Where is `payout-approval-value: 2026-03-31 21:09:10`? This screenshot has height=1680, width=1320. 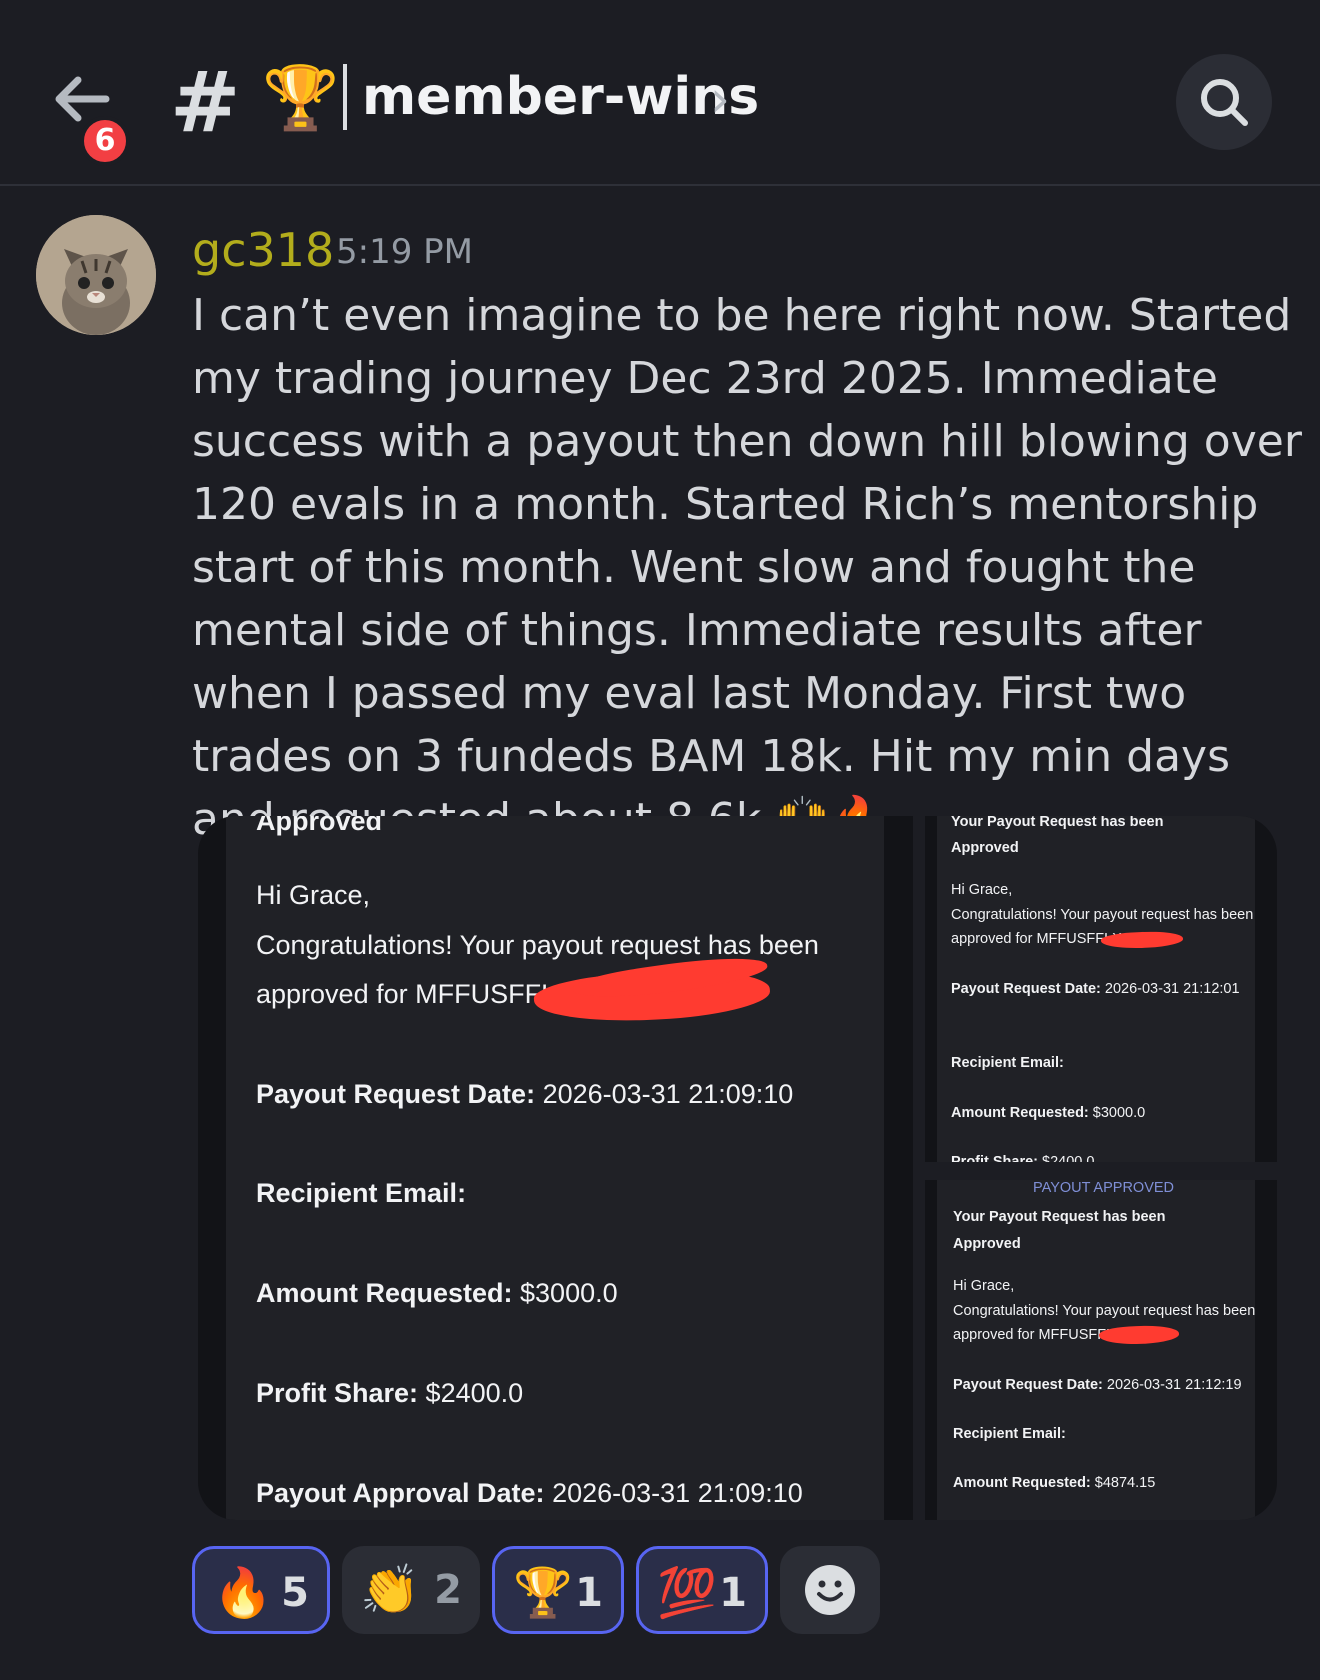 payout-approval-value: 2026-03-31 21:09:10 is located at coordinates (677, 1493).